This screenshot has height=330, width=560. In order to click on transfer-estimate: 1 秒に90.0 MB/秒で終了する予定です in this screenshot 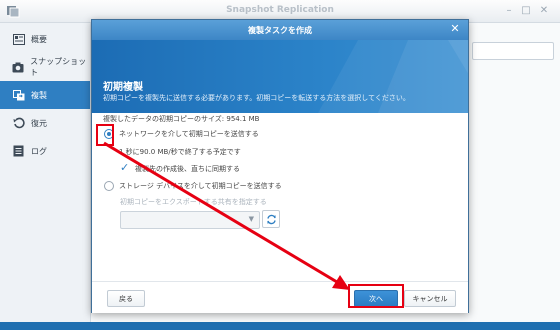, I will do `click(180, 152)`.